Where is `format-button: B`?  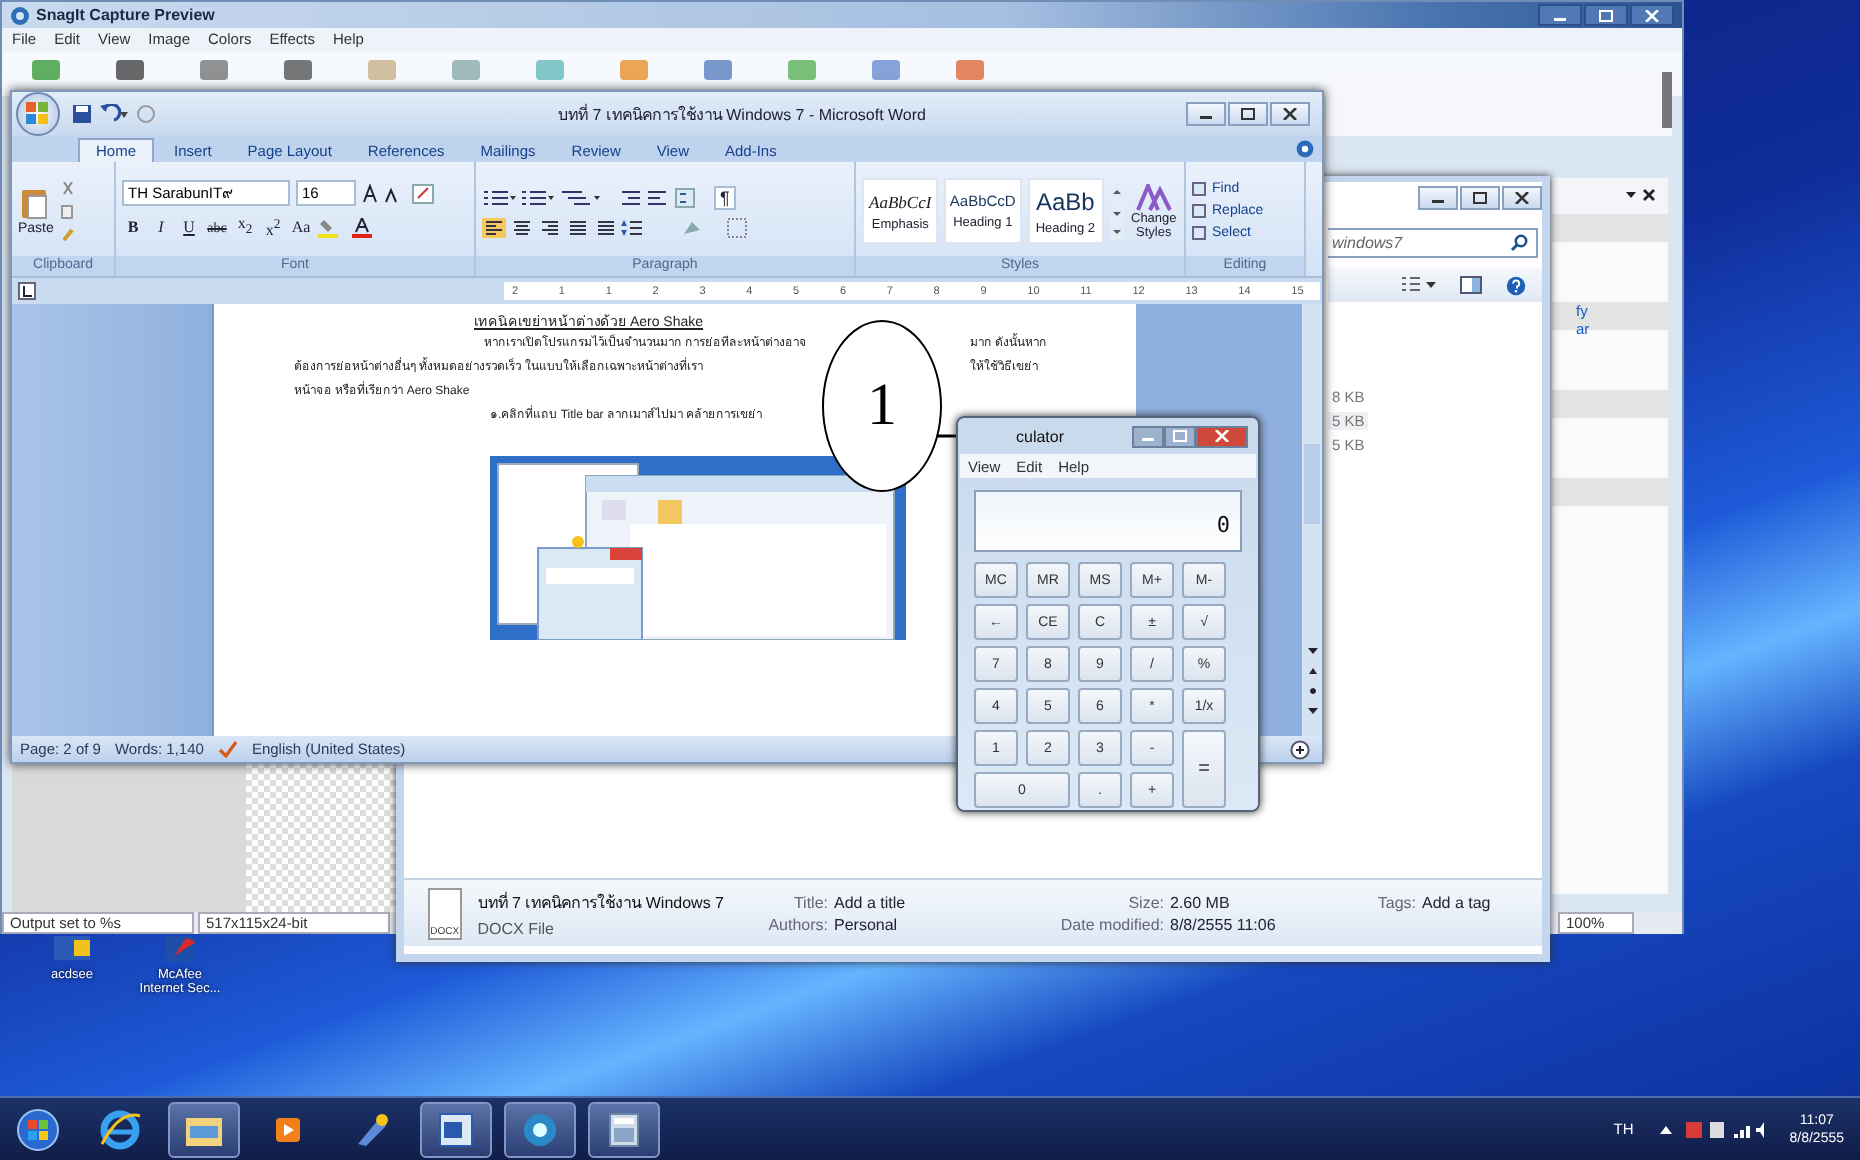
format-button: B is located at coordinates (133, 228).